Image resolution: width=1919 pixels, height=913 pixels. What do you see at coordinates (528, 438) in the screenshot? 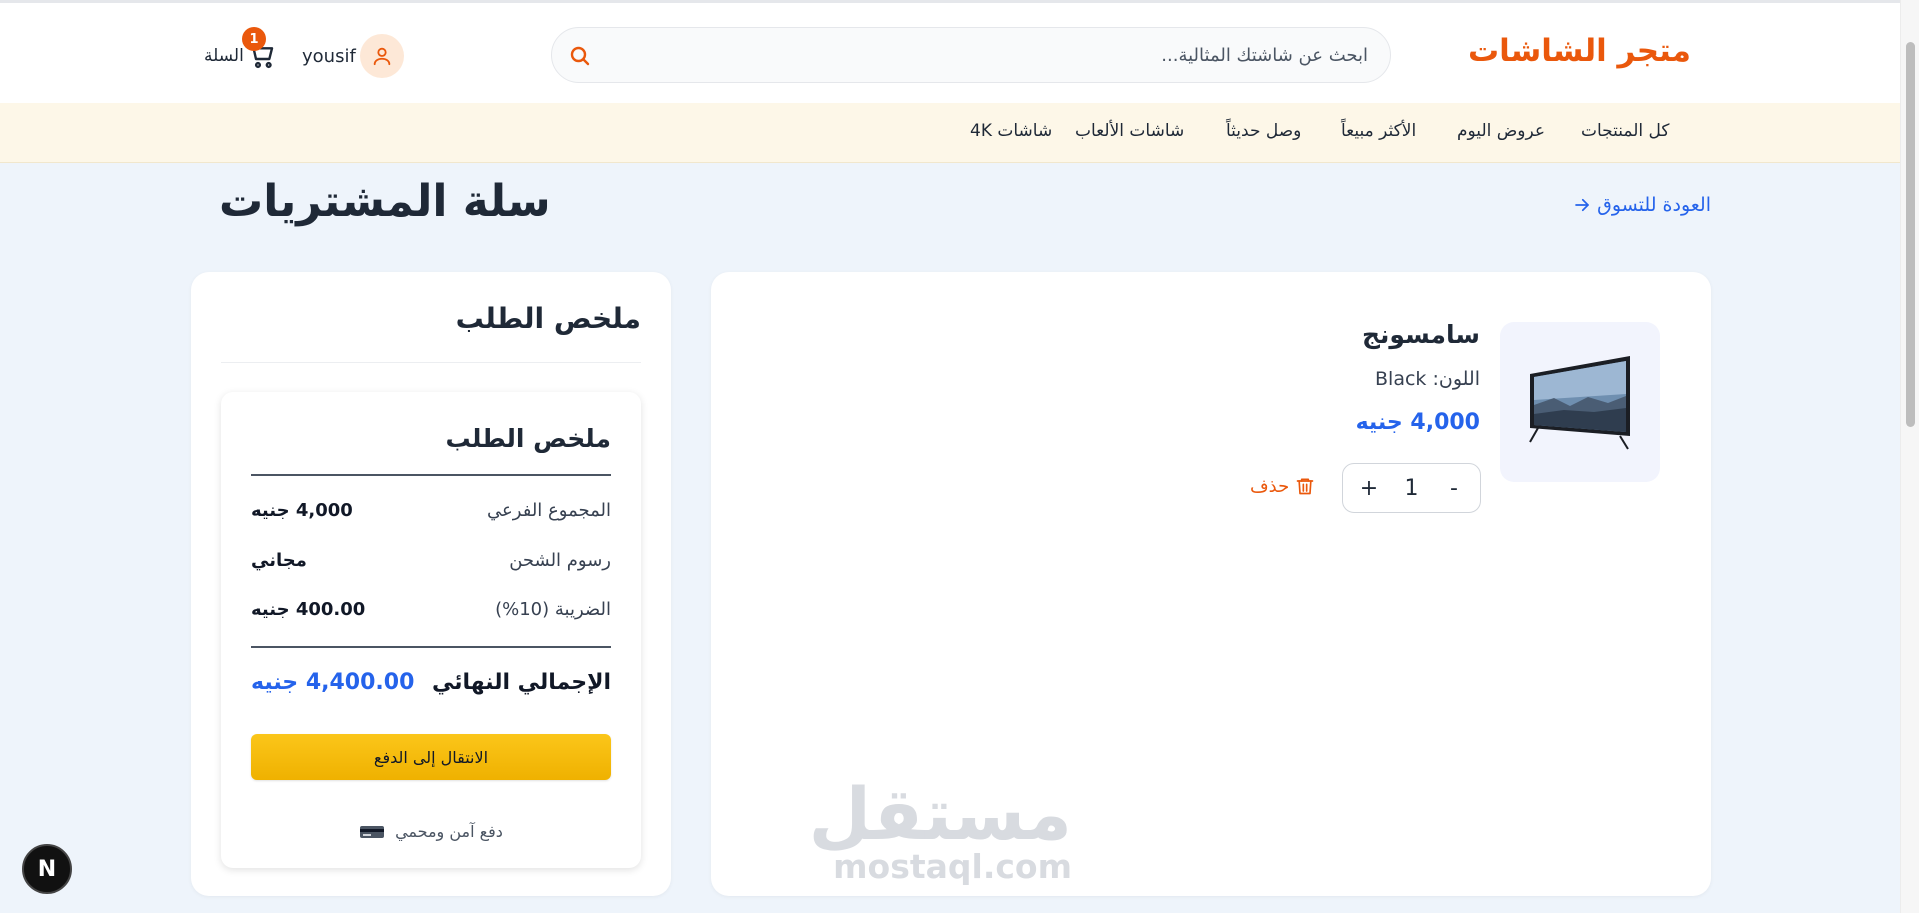
I see `summary-card-title: ملخص الطلب` at bounding box center [528, 438].